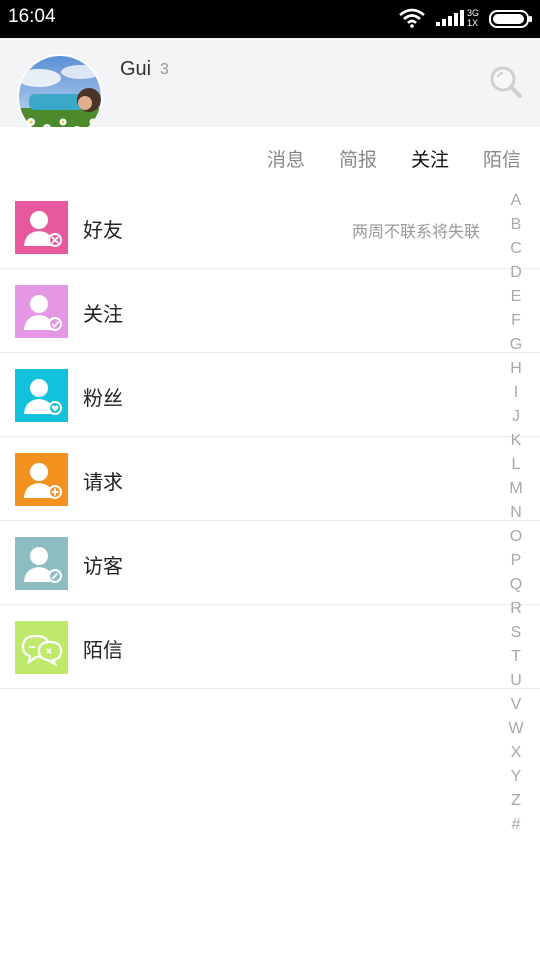 This screenshot has height=960, width=540. I want to click on network-top-label: 3G, so click(473, 13).